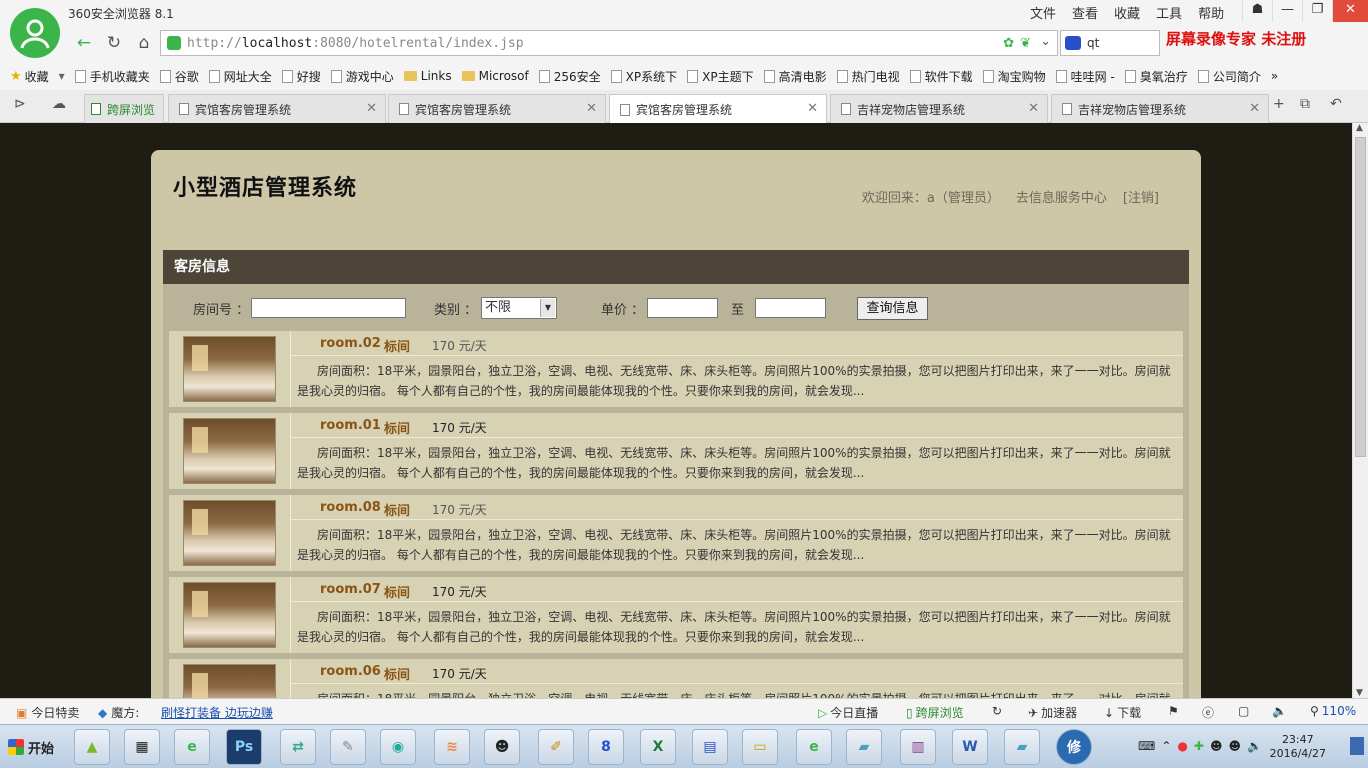 The height and width of the screenshot is (769, 1368). Describe the element at coordinates (710, 747) in the screenshot. I see `computer-icon: ▤` at that location.